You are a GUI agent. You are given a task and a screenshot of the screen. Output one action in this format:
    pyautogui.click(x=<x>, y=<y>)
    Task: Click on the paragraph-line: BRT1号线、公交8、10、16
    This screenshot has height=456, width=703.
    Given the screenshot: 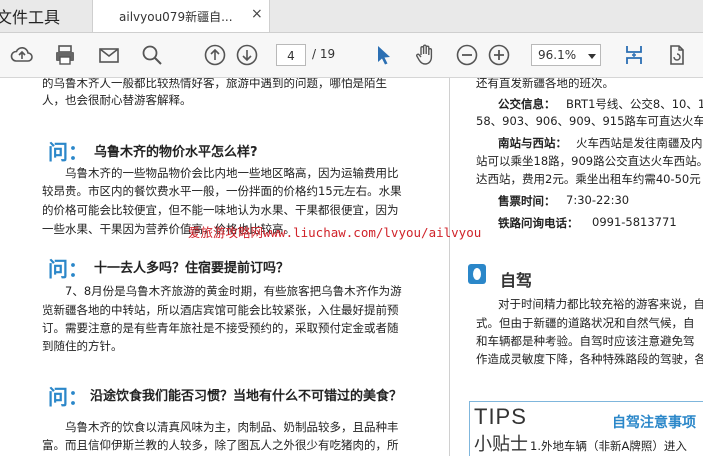 What is the action you would take?
    pyautogui.click(x=634, y=104)
    